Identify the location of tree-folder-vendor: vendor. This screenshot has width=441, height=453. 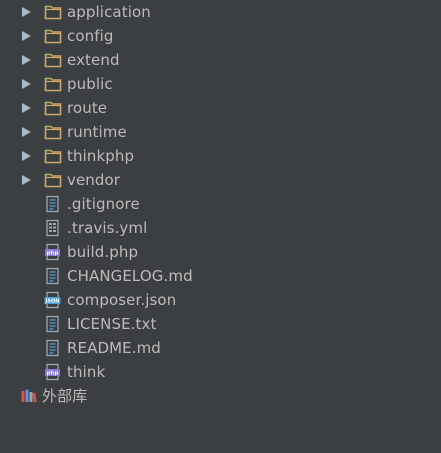
(220, 180).